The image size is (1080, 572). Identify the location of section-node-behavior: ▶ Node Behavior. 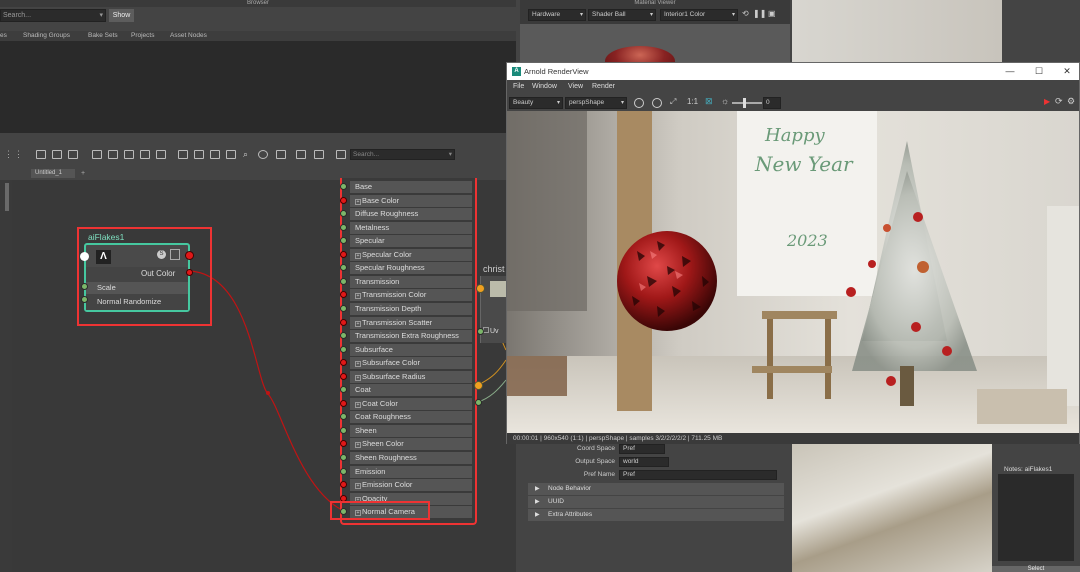
(656, 489).